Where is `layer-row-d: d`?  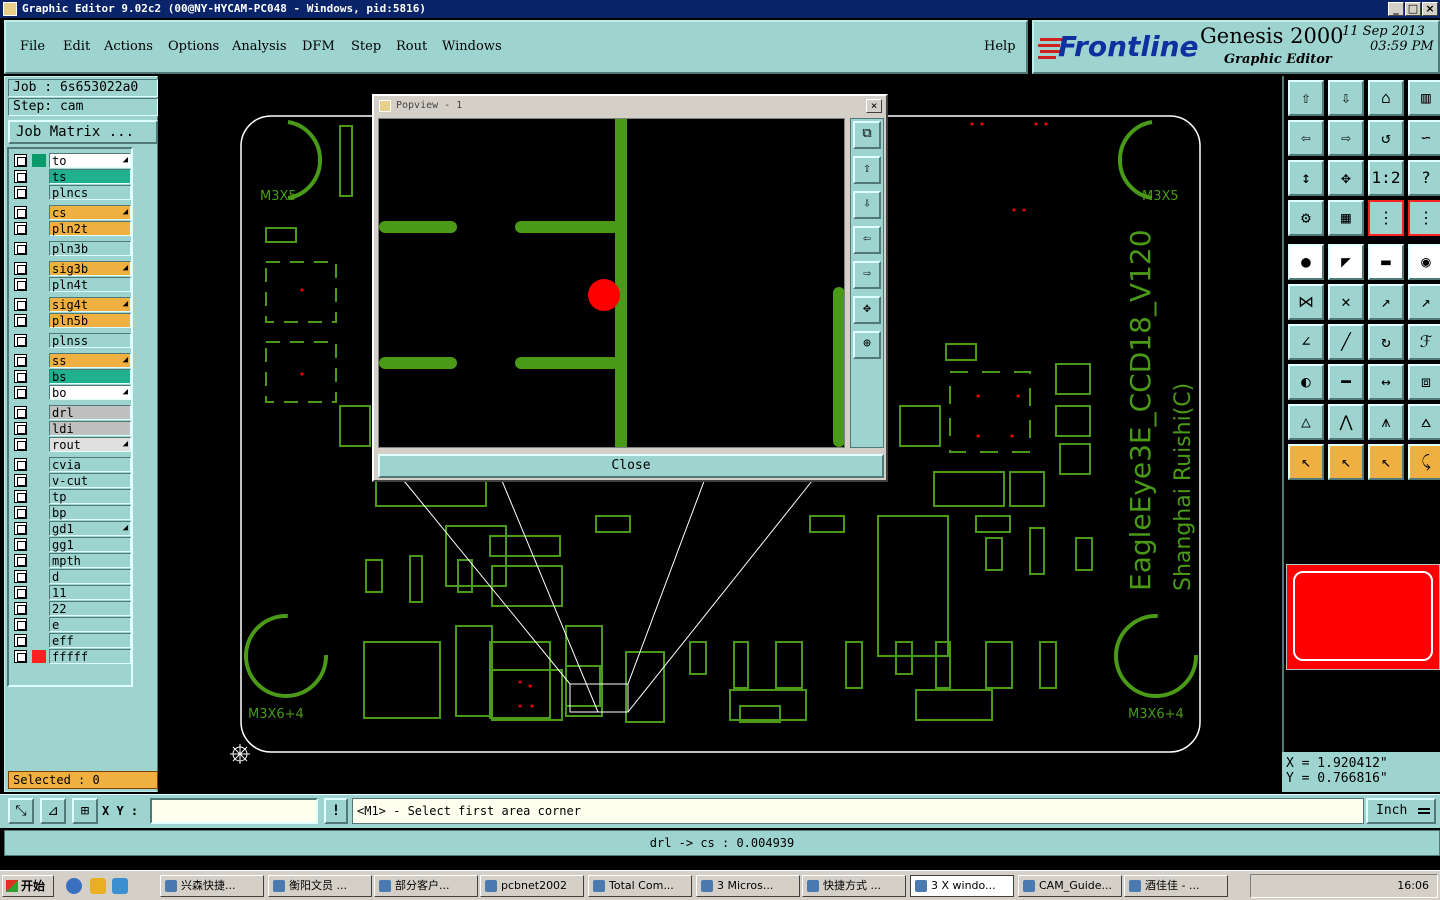
layer-row-d: d is located at coordinates (71, 576).